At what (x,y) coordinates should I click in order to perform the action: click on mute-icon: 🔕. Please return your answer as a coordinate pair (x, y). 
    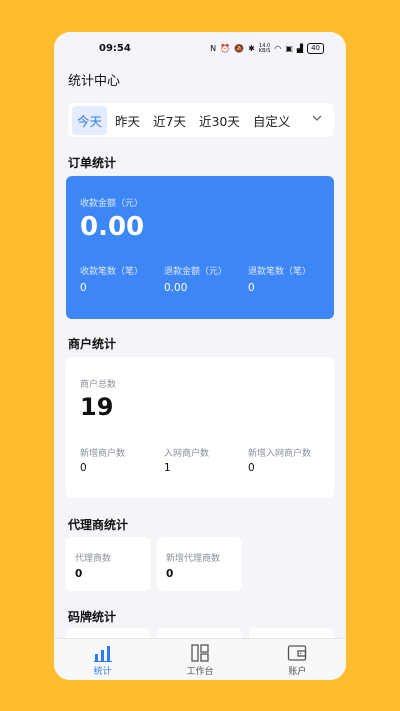
    Looking at the image, I should click on (239, 48).